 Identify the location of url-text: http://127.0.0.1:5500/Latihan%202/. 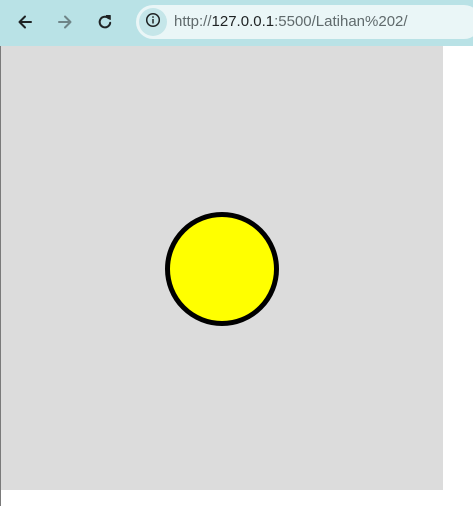
(291, 21).